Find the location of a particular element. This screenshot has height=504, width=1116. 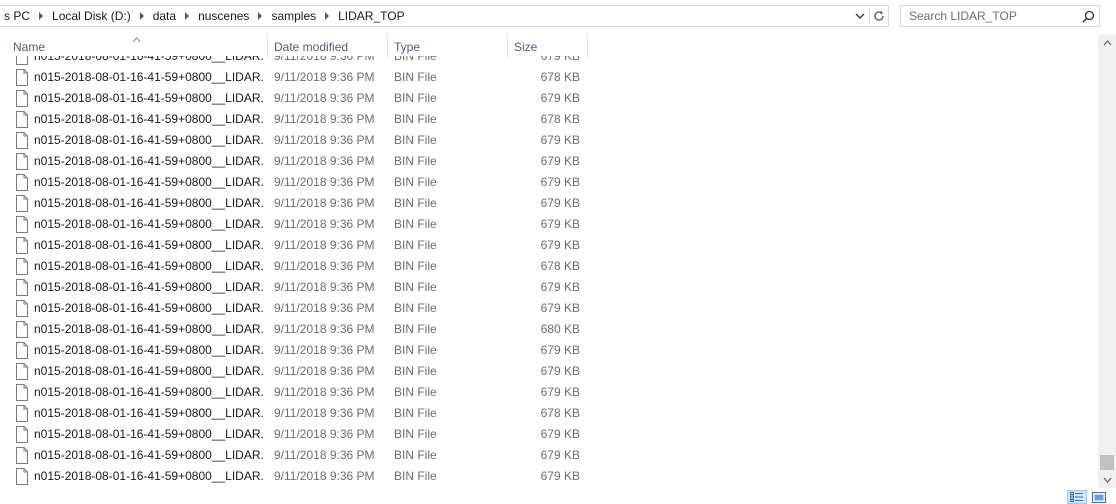

breadcrumb-item-lidar-top: LIDAR_TOP is located at coordinates (371, 16).